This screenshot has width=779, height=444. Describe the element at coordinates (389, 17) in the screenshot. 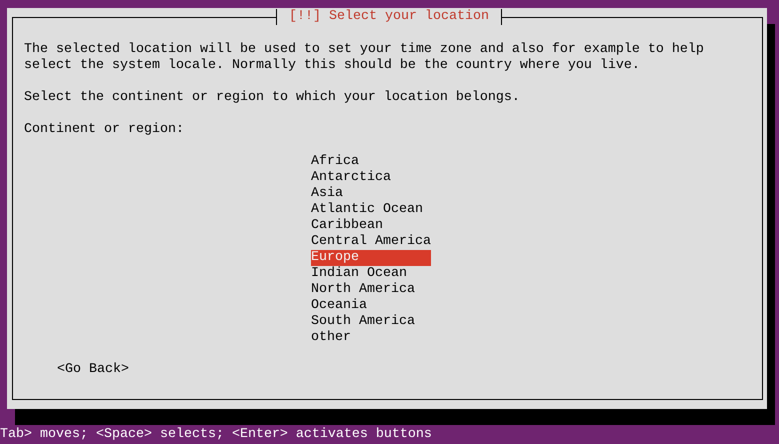

I see `dialog-title: [!!] Select your location` at that location.